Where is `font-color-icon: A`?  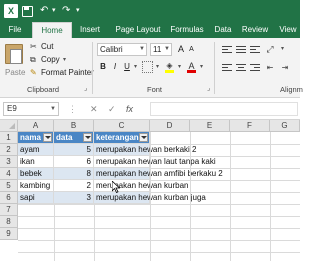 font-color-icon: A is located at coordinates (191, 66).